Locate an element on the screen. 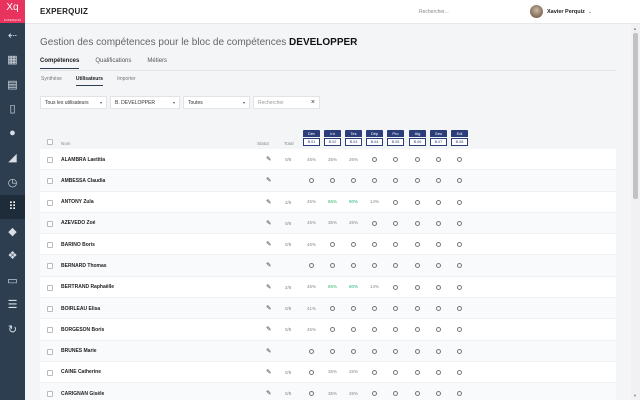 This screenshot has width=640, height=400. competence-header: Dév B.01 is located at coordinates (311, 138).